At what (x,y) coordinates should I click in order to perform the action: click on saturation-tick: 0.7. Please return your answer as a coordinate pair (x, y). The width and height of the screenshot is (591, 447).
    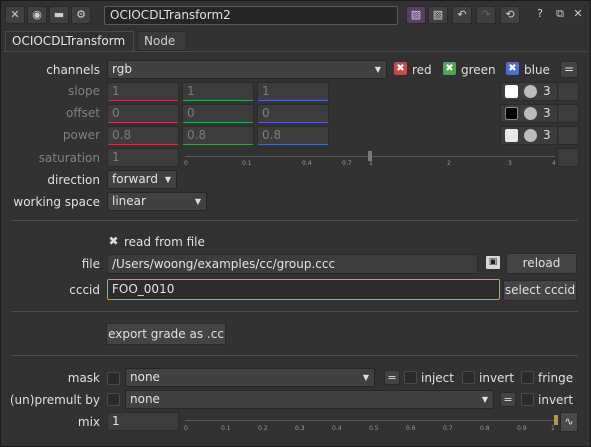
    Looking at the image, I should click on (347, 163).